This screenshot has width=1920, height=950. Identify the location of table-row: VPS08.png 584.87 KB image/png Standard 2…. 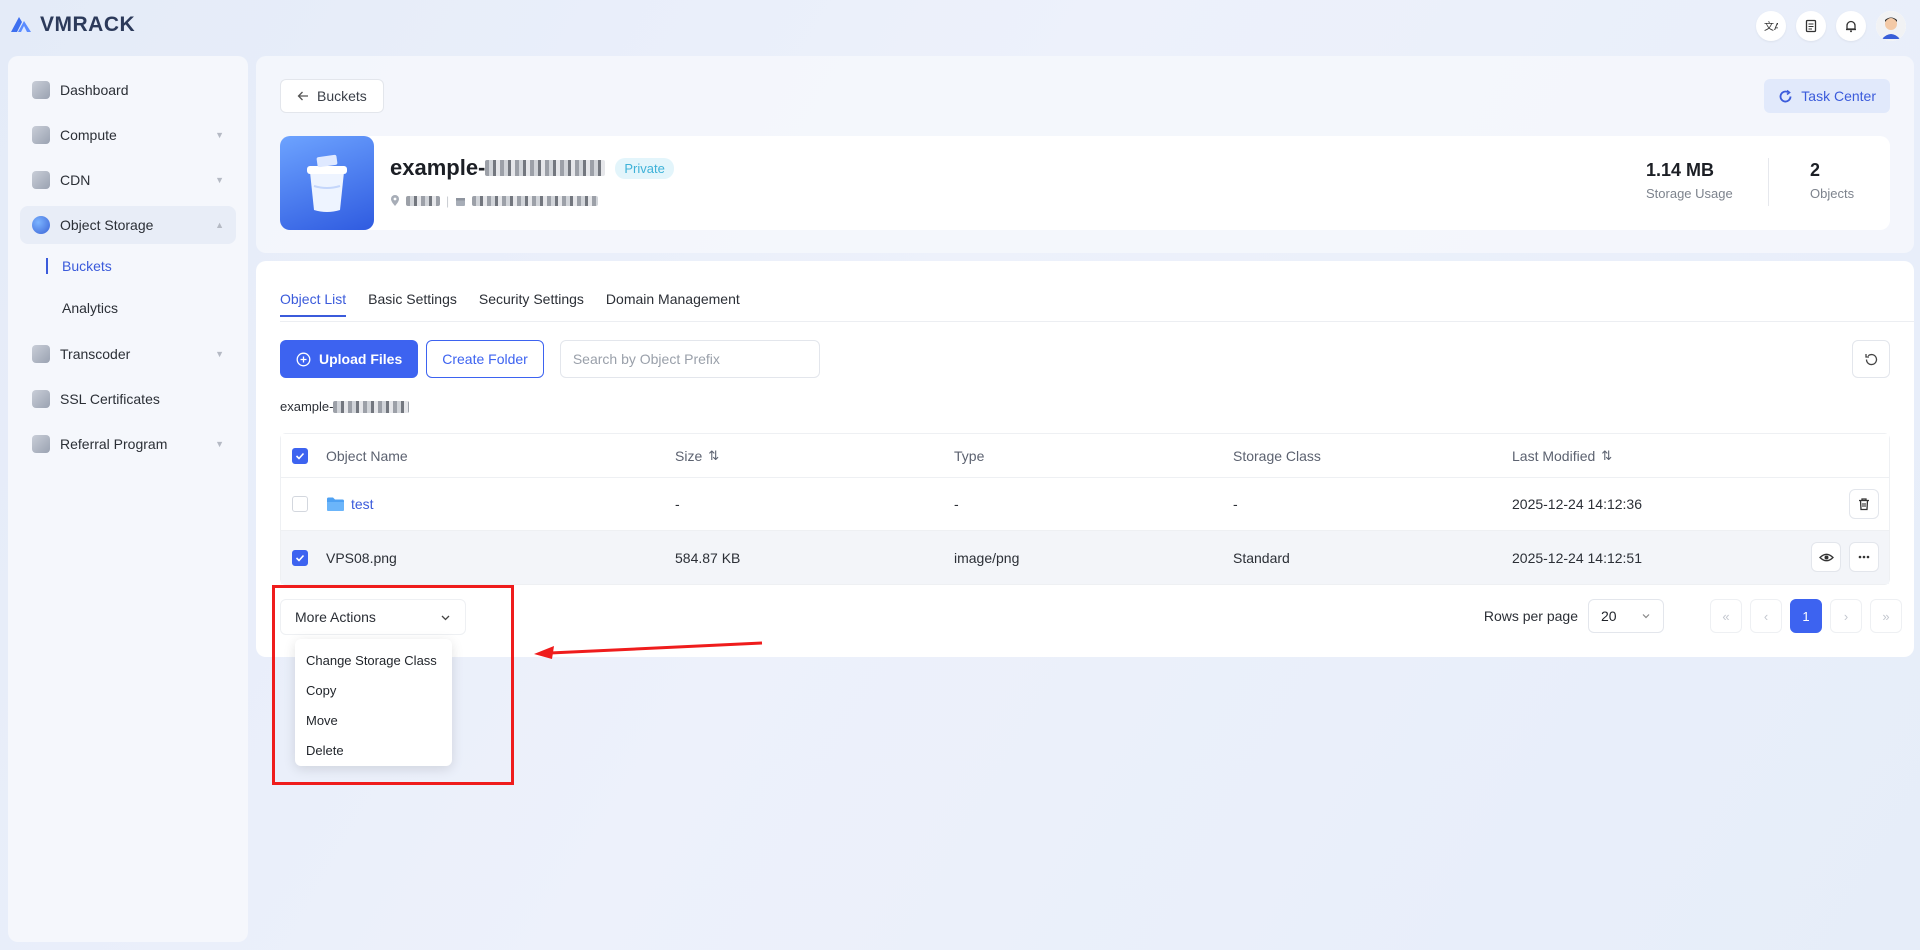
(1085, 557).